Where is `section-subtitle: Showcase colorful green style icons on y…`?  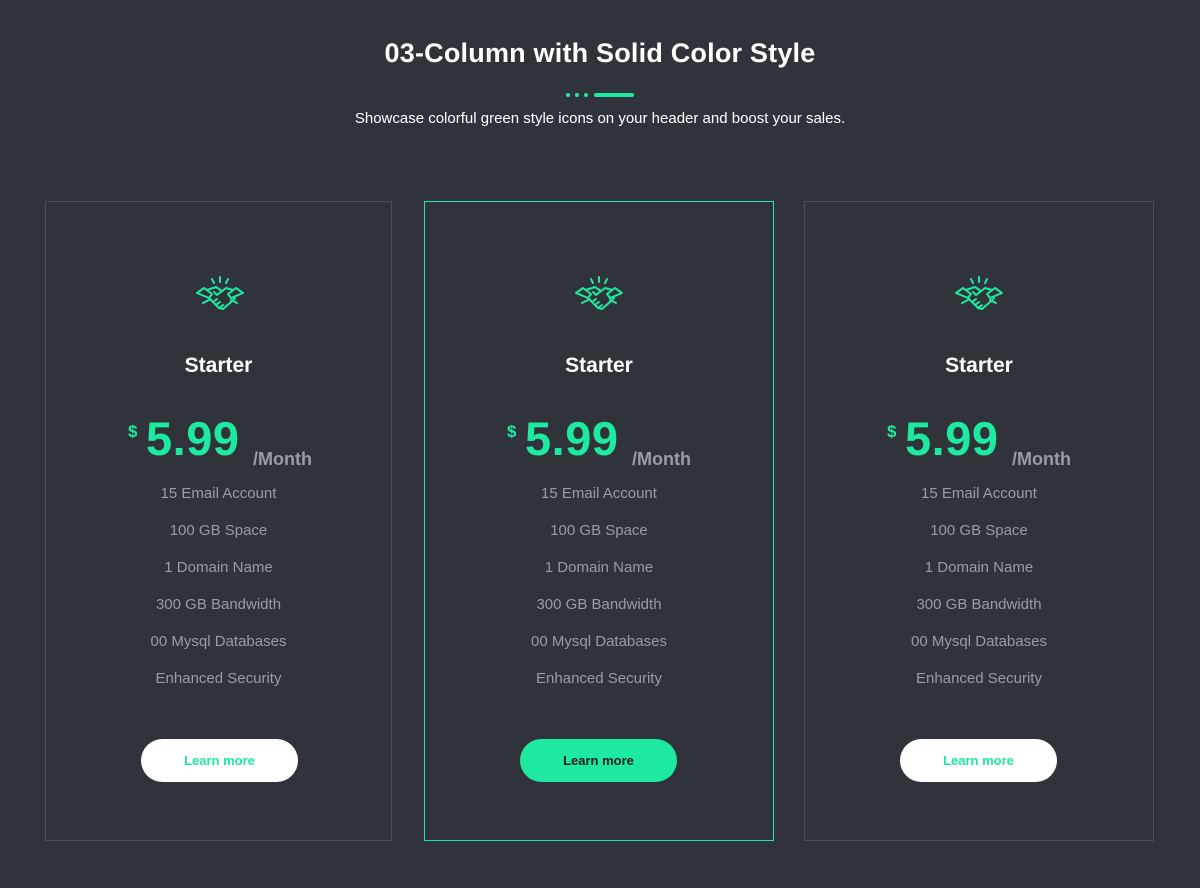 section-subtitle: Showcase colorful green style icons on y… is located at coordinates (600, 118).